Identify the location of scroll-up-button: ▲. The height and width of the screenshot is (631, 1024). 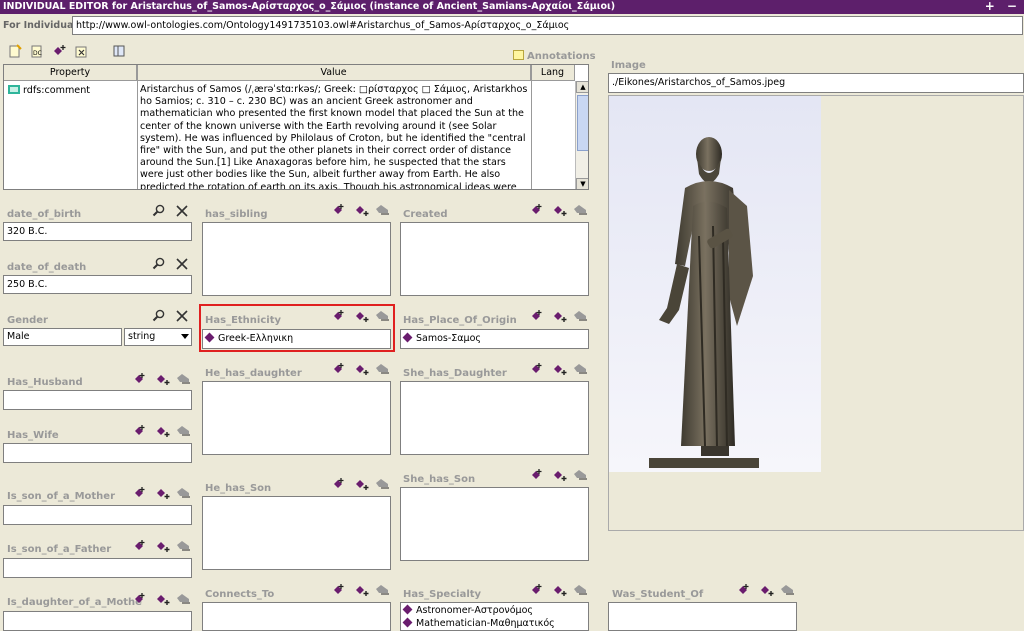
(582, 87).